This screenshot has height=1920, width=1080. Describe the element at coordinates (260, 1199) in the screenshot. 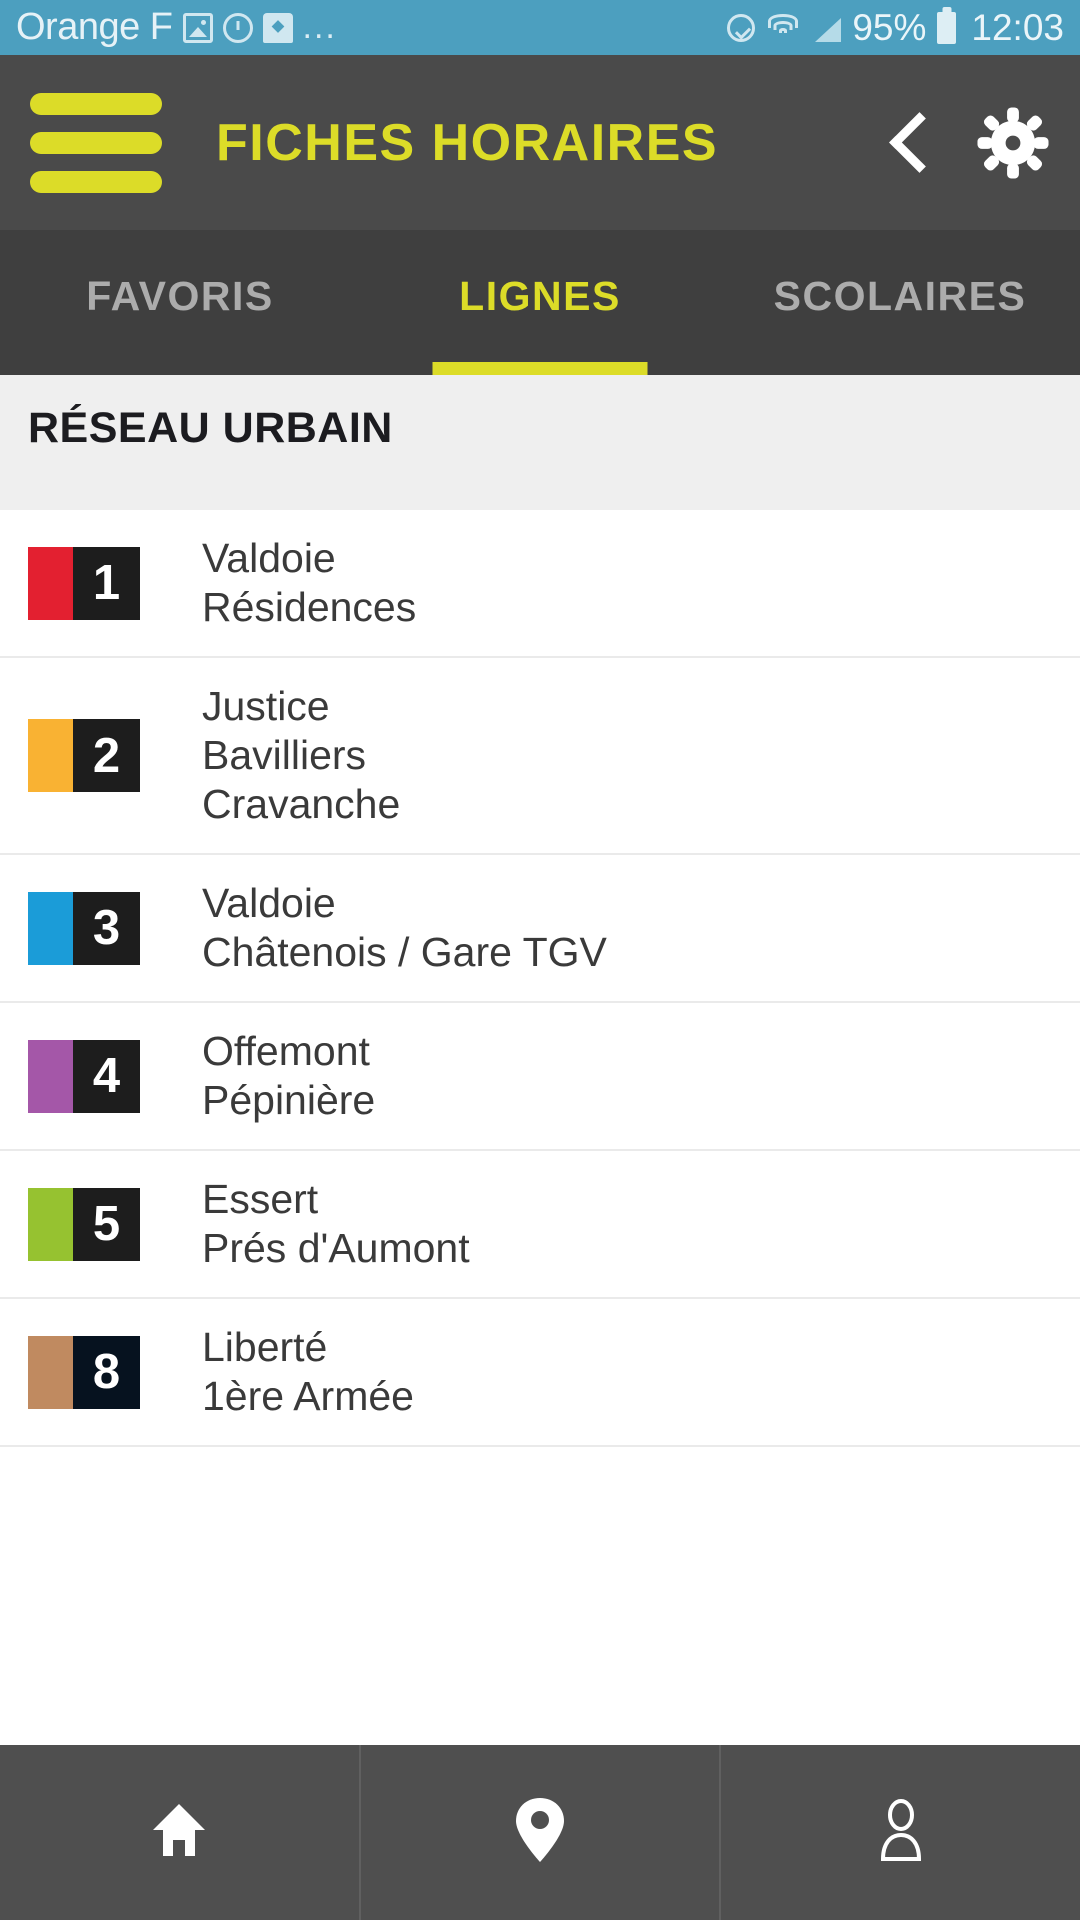

I see `line-destination: Essert` at that location.